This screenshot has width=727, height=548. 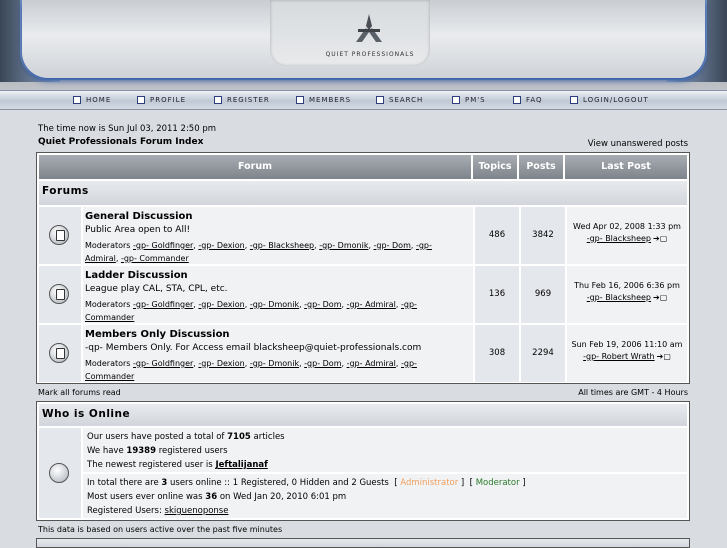 I want to click on nav-members: MEMBERS, so click(x=323, y=100).